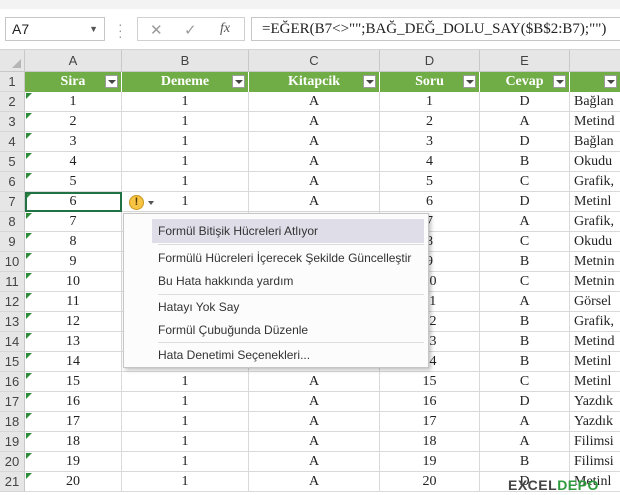 Image resolution: width=620 pixels, height=495 pixels. What do you see at coordinates (225, 29) in the screenshot?
I see `insert-function-icon: fx` at bounding box center [225, 29].